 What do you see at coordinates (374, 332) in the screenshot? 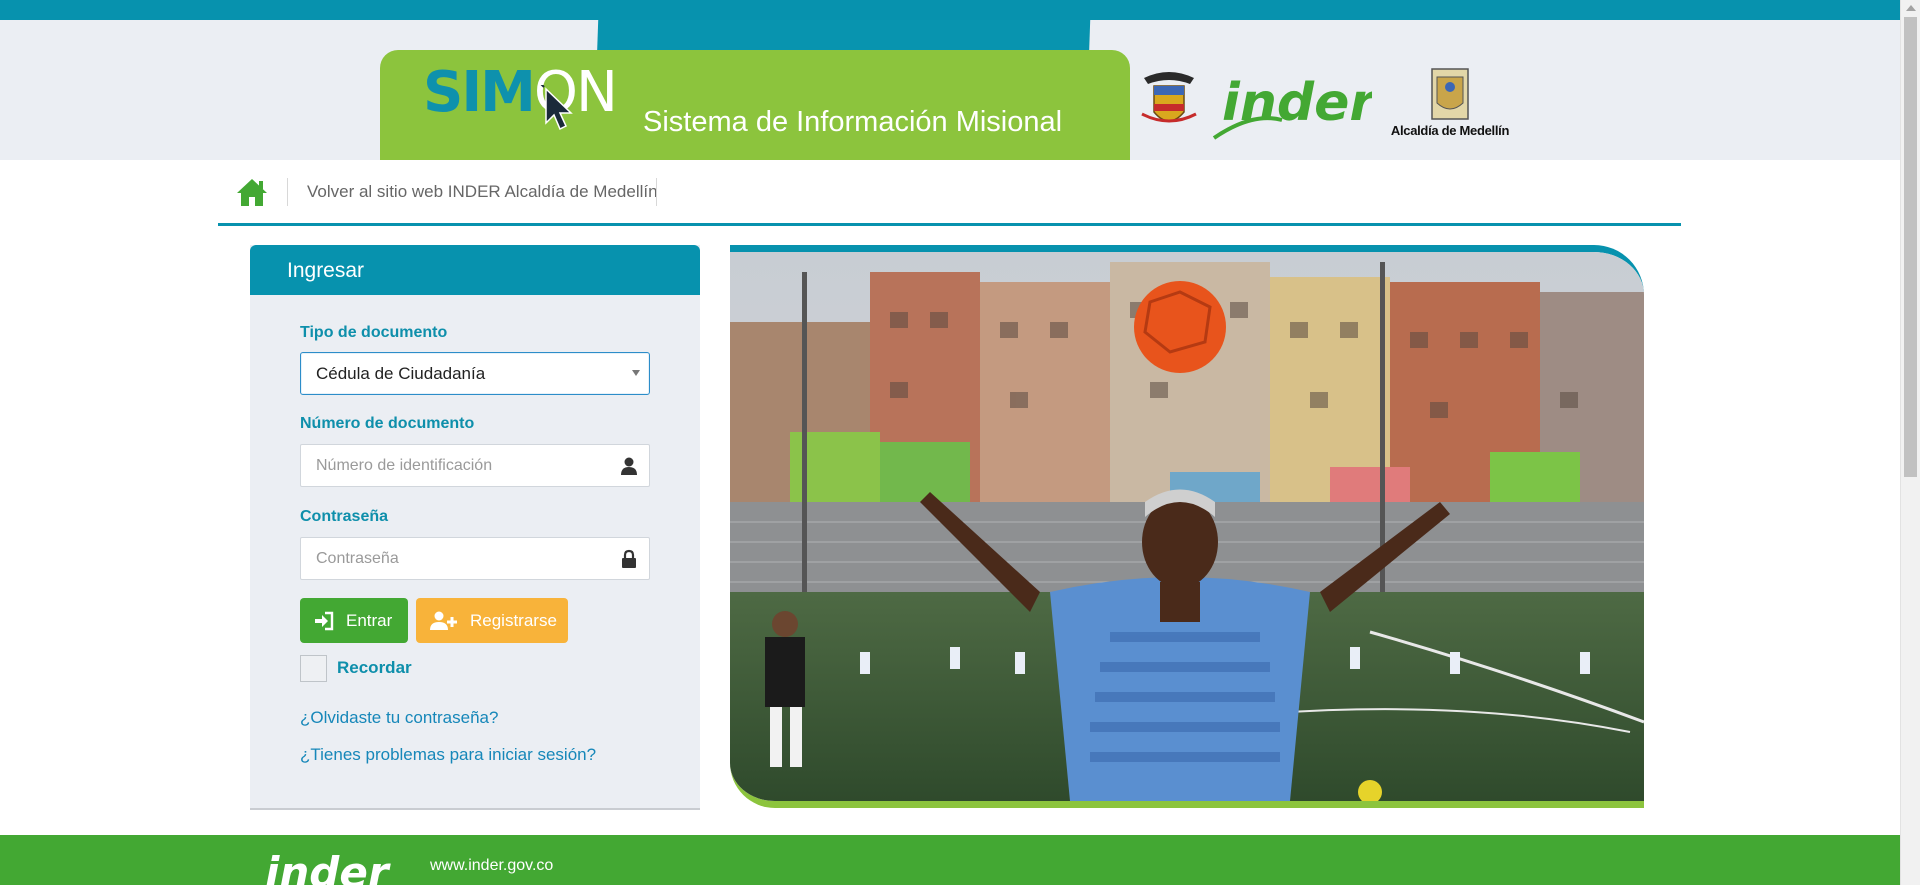
I see `doc-type-label: Tipo de documento` at bounding box center [374, 332].